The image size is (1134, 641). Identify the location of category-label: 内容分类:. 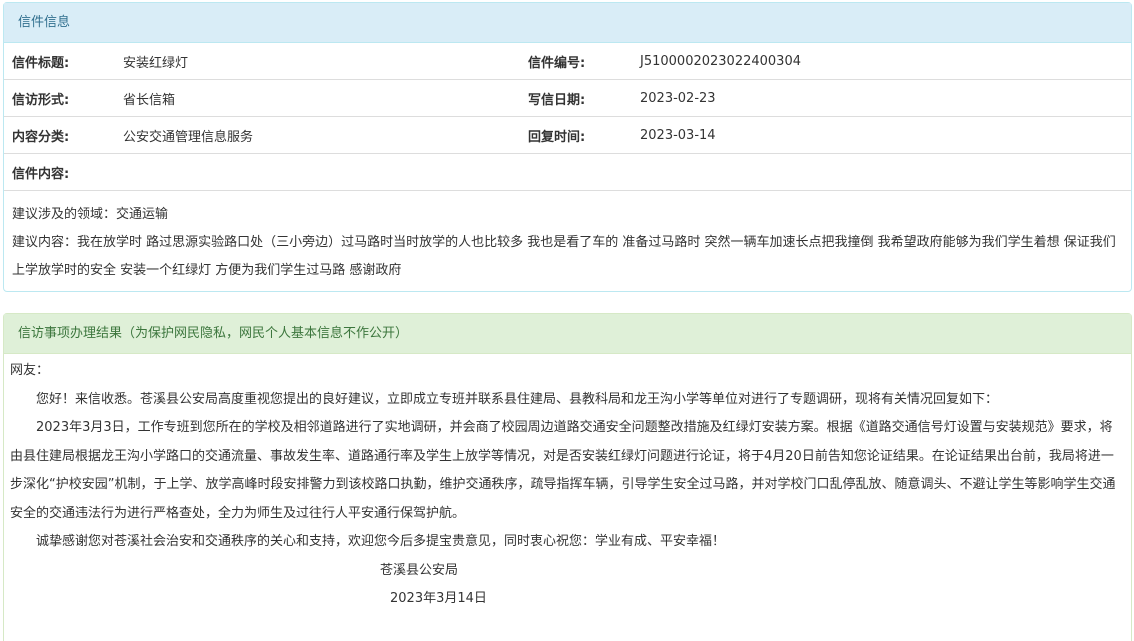
(63, 135).